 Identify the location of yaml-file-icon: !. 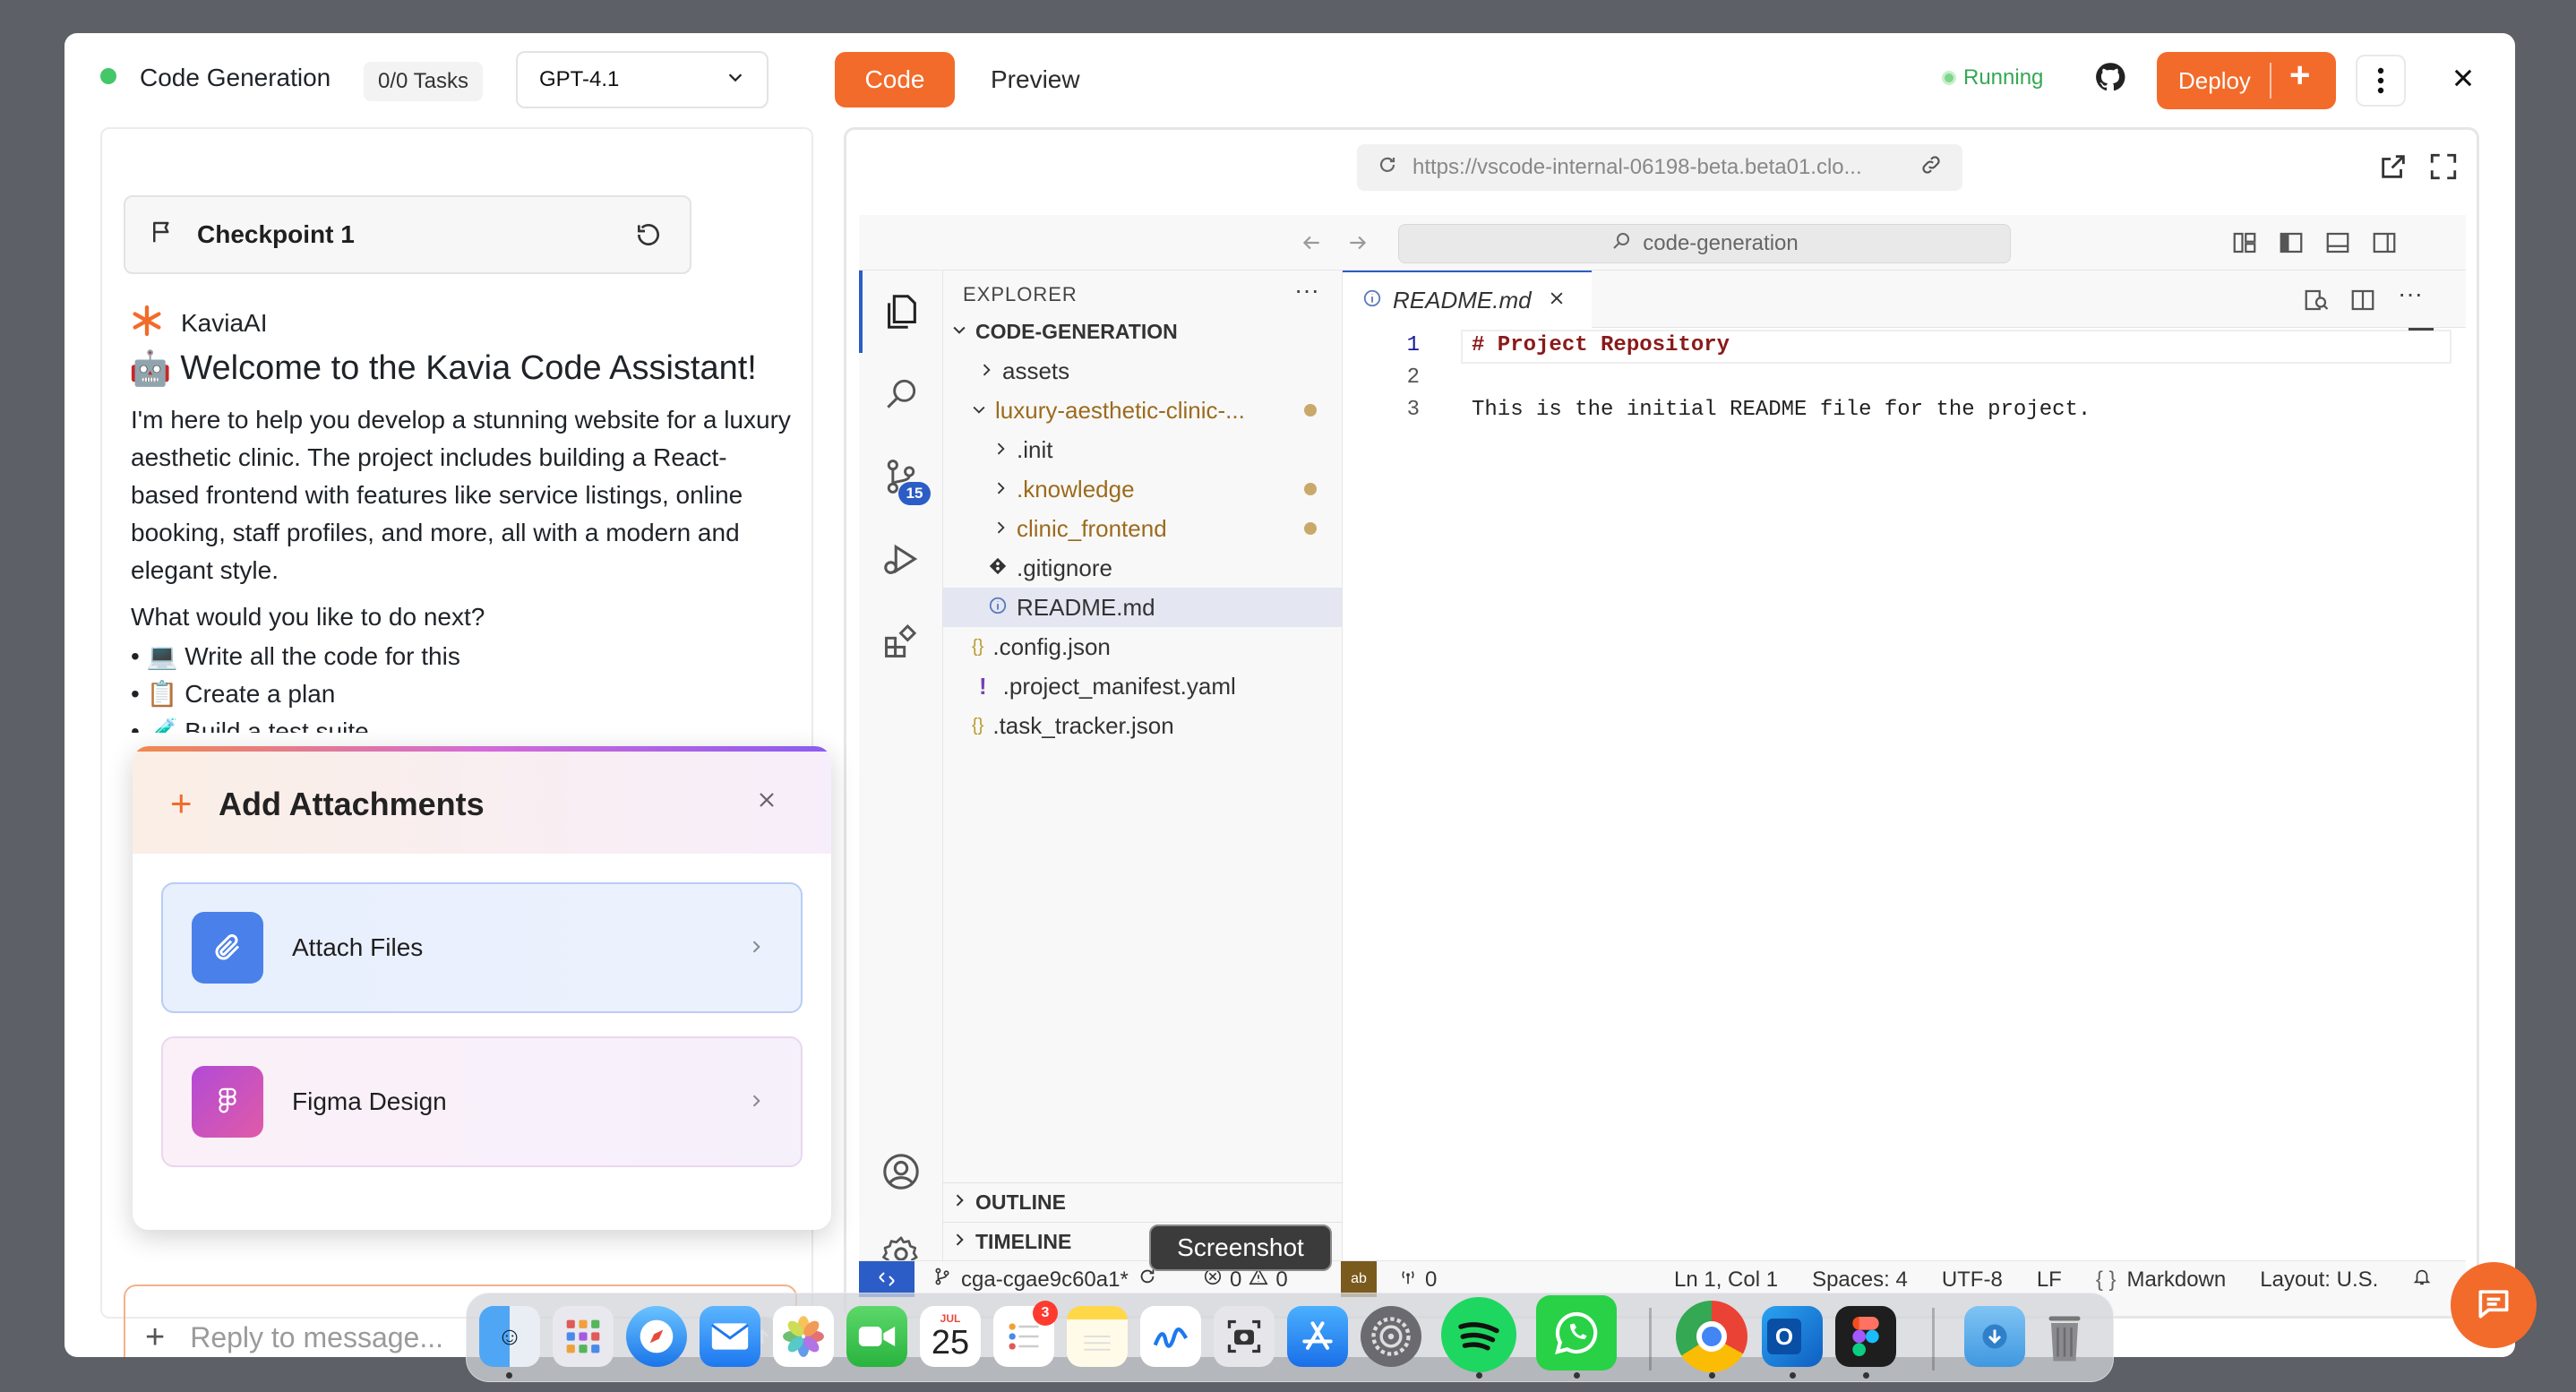
(983, 686).